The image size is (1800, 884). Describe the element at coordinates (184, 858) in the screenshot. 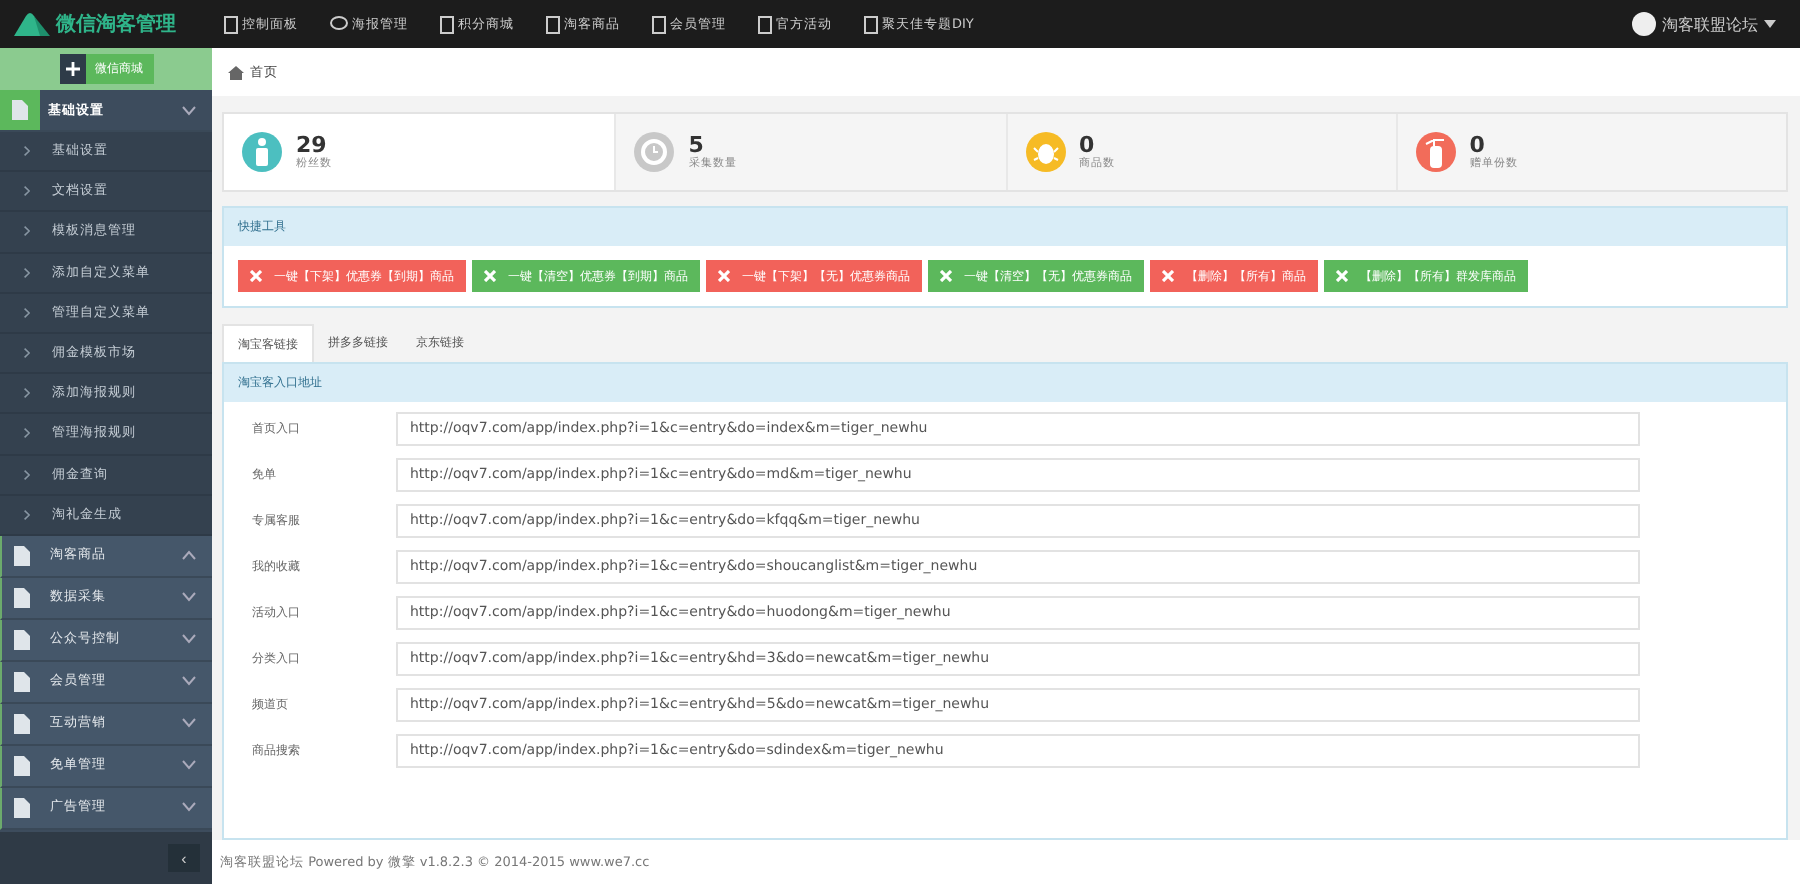

I see `collapse-button: ‹` at that location.